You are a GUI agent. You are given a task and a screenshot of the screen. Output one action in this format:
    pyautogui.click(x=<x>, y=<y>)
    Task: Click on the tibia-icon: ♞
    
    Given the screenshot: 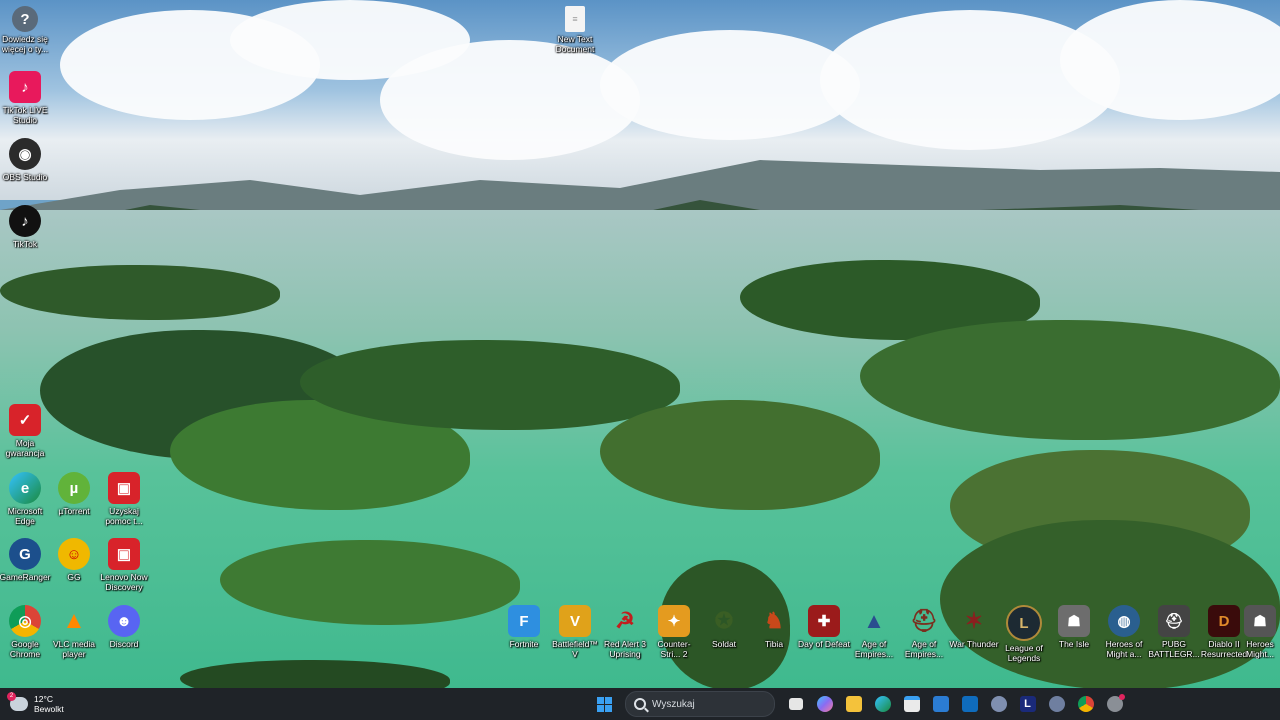 What is the action you would take?
    pyautogui.click(x=774, y=620)
    